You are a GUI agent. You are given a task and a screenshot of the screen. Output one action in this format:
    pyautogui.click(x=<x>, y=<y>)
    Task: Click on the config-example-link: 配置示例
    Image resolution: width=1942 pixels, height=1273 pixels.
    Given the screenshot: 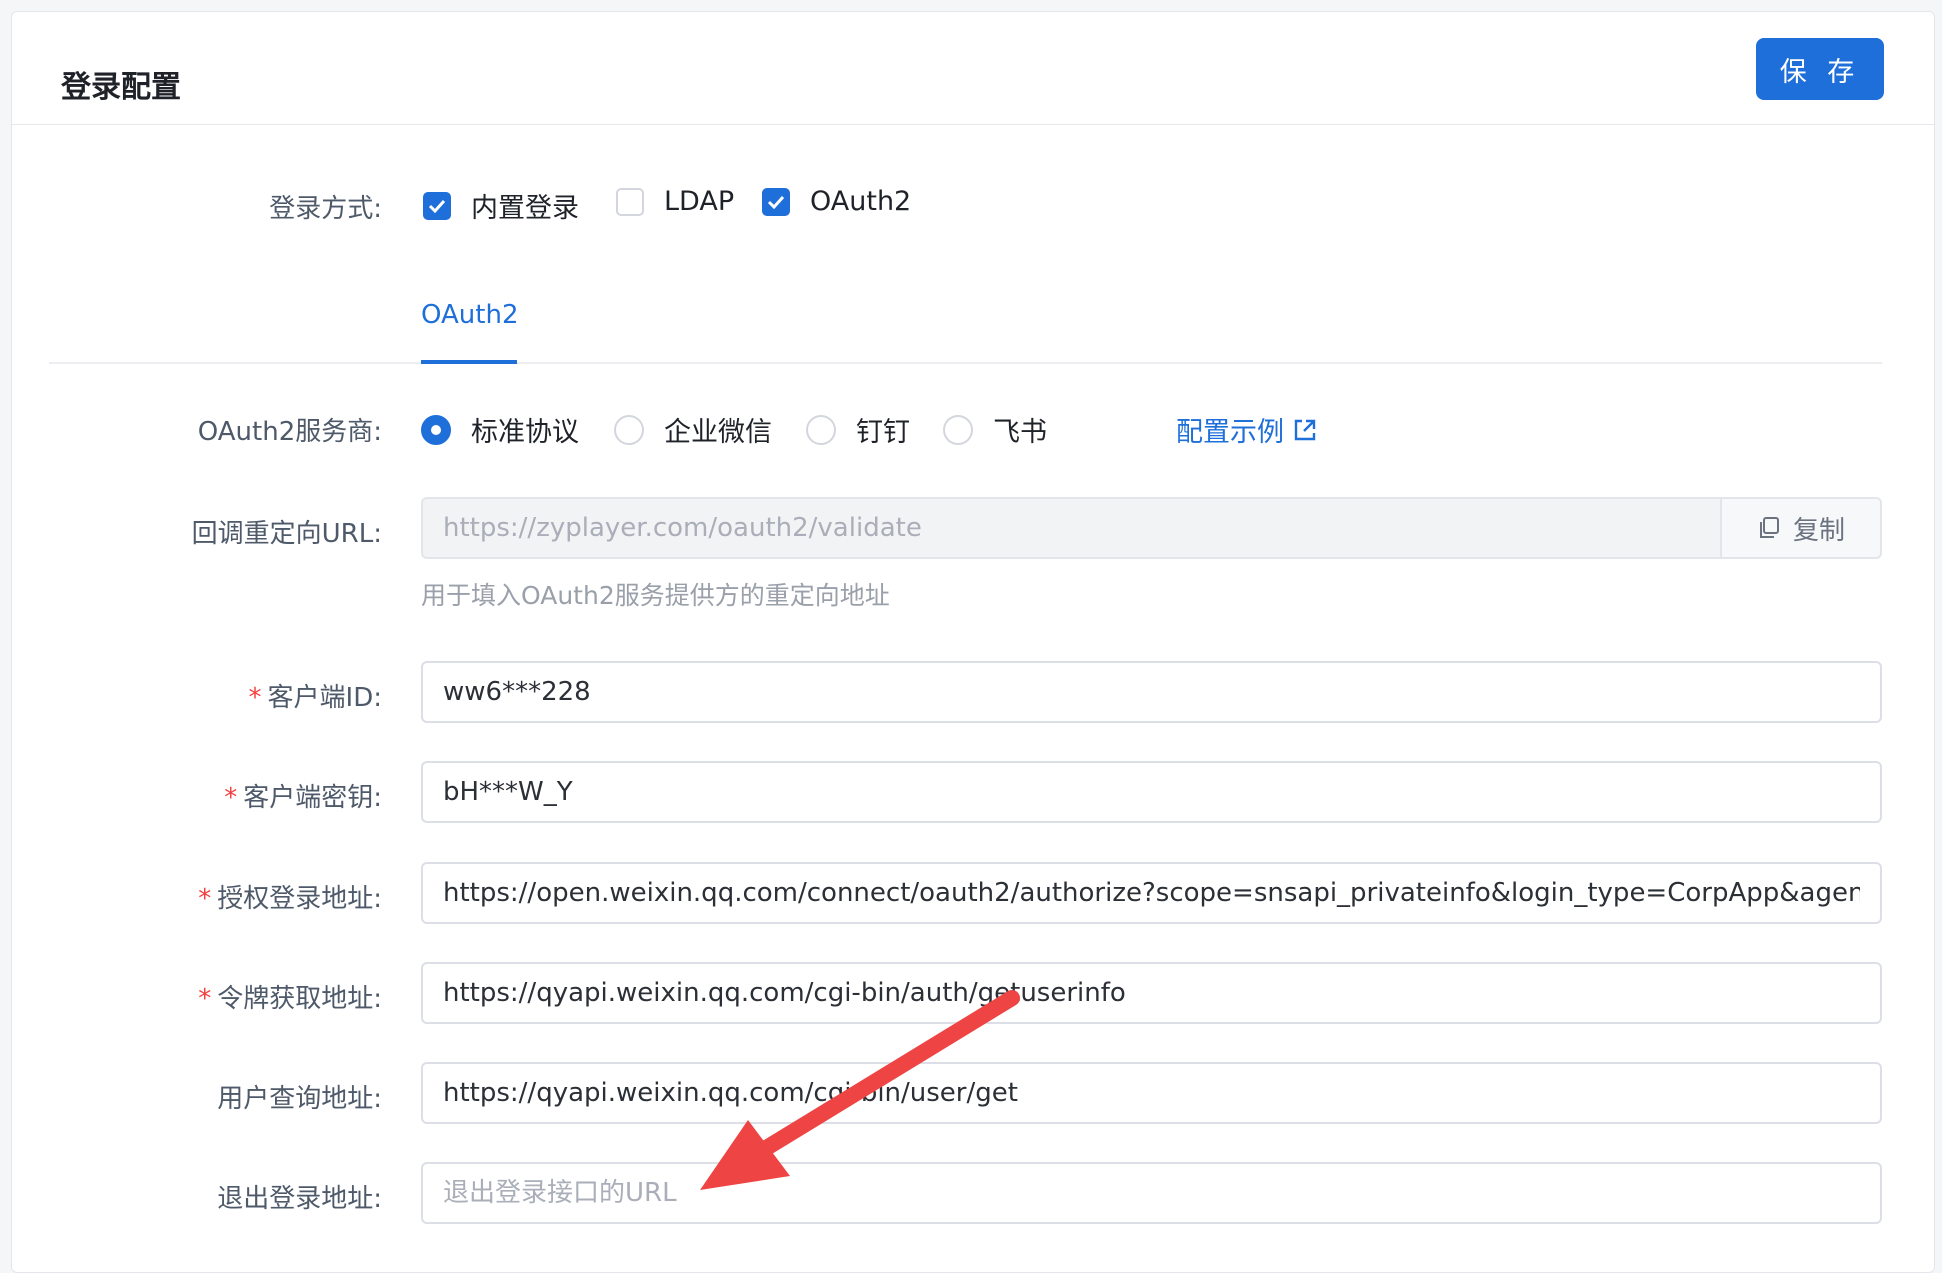 What is the action you would take?
    pyautogui.click(x=1247, y=429)
    